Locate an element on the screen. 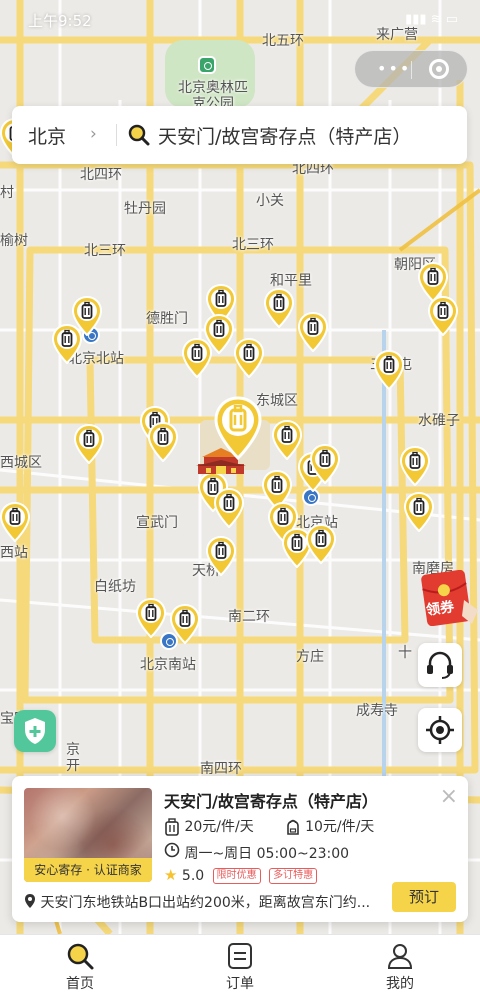 The height and width of the screenshot is (999, 480). close-icon: × is located at coordinates (449, 796).